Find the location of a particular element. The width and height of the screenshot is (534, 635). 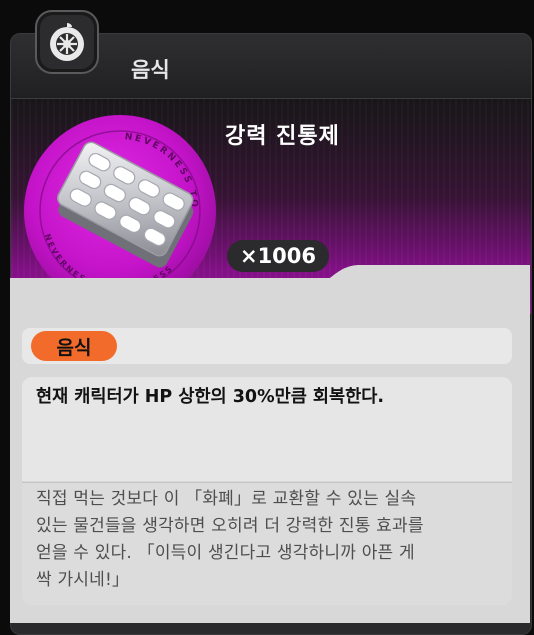

tire-icon is located at coordinates (67, 44).